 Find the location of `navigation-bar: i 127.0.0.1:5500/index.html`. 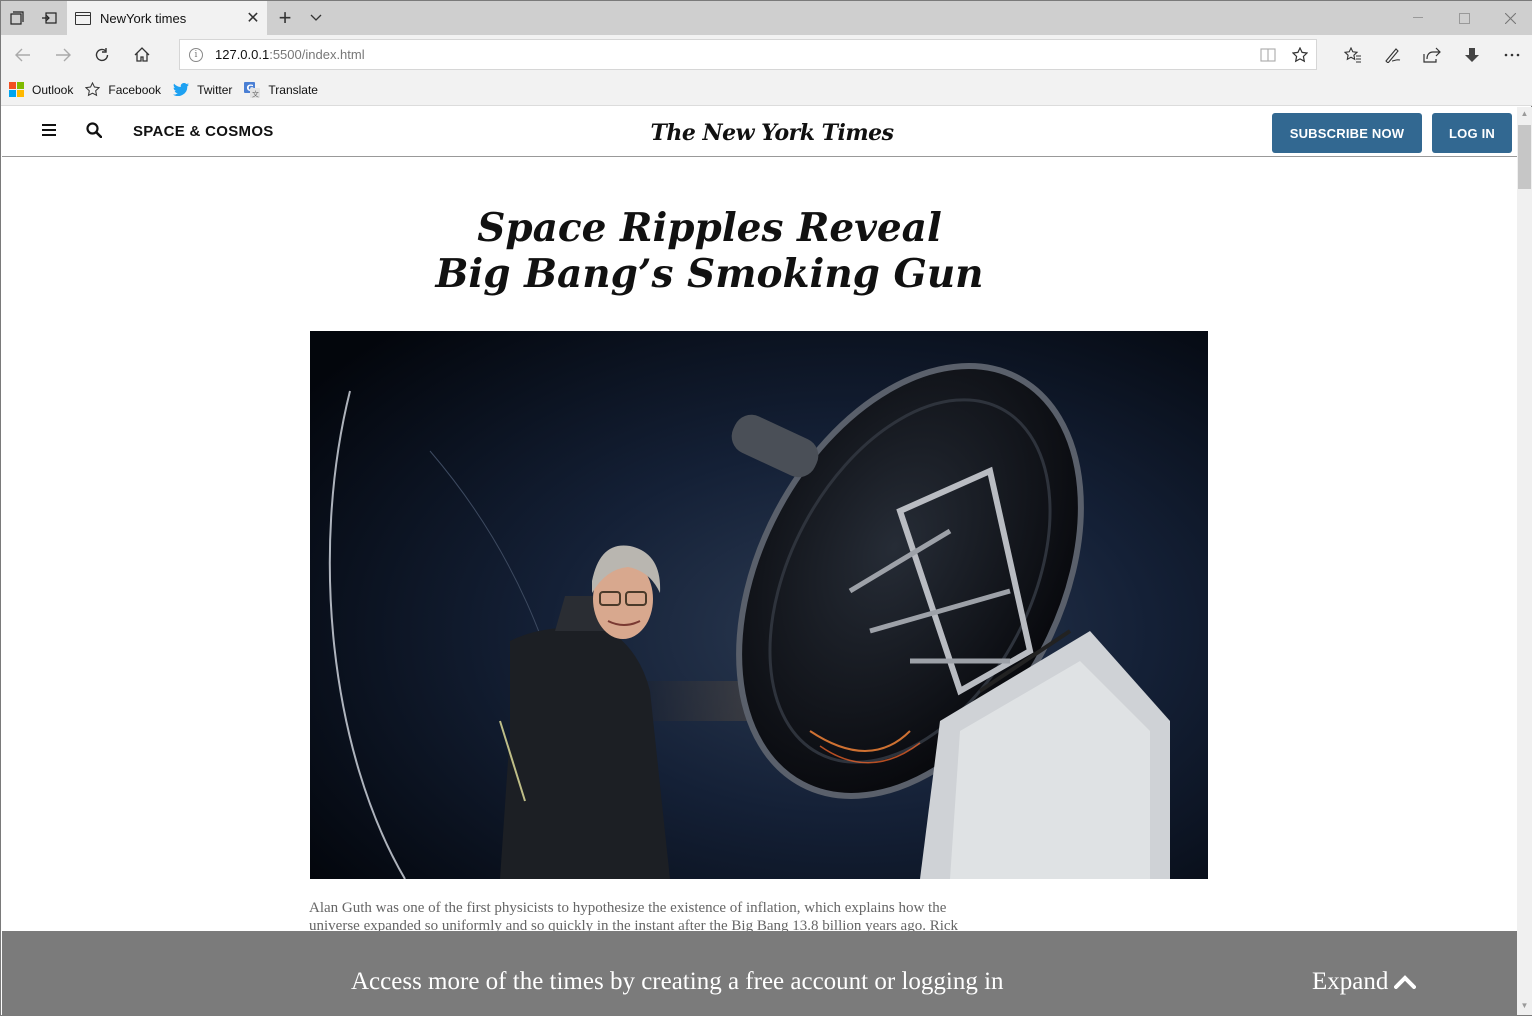

navigation-bar: i 127.0.0.1:5500/index.html is located at coordinates (766, 54).